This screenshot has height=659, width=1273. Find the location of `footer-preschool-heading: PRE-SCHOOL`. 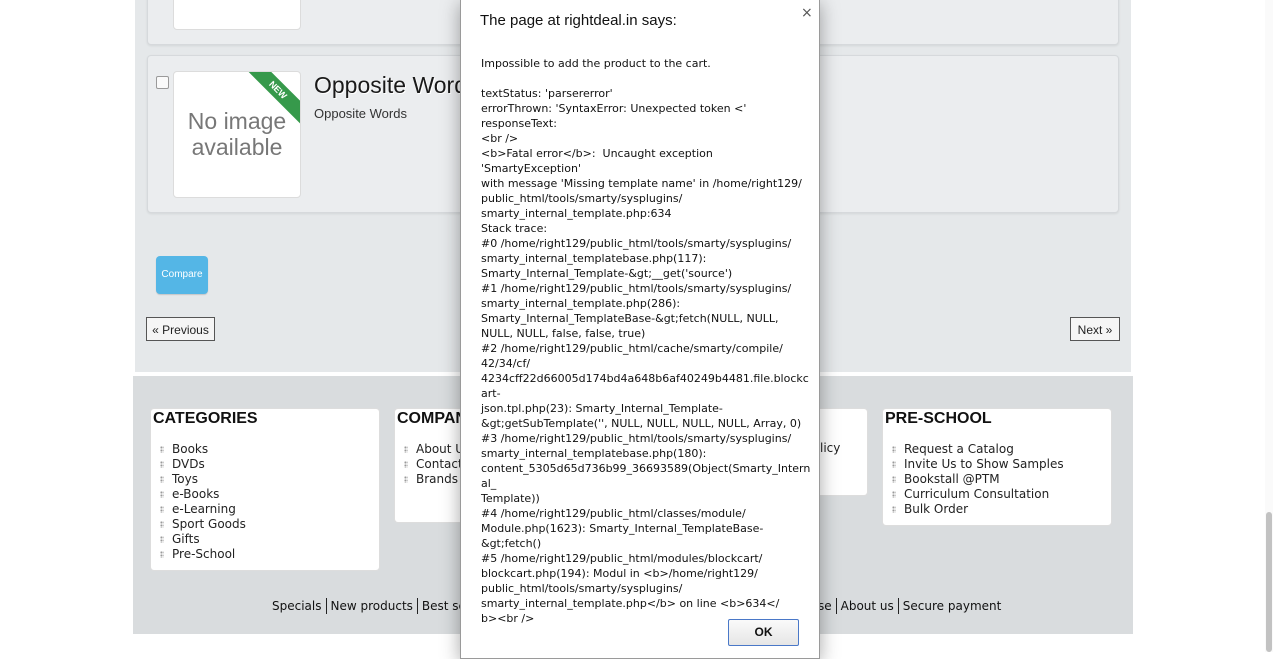

footer-preschool-heading: PRE-SCHOOL is located at coordinates (938, 418).